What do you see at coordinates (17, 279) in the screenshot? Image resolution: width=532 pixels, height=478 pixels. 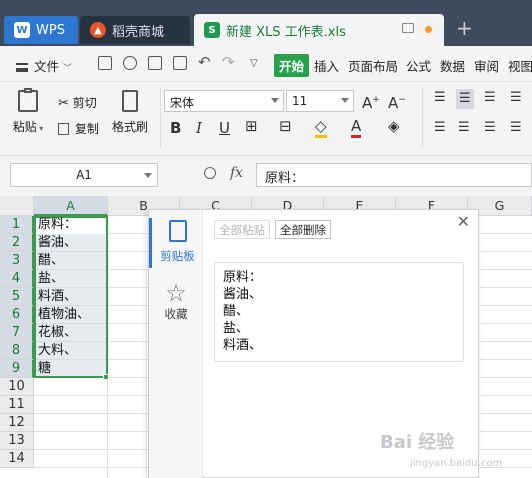 I see `row-header: 4` at bounding box center [17, 279].